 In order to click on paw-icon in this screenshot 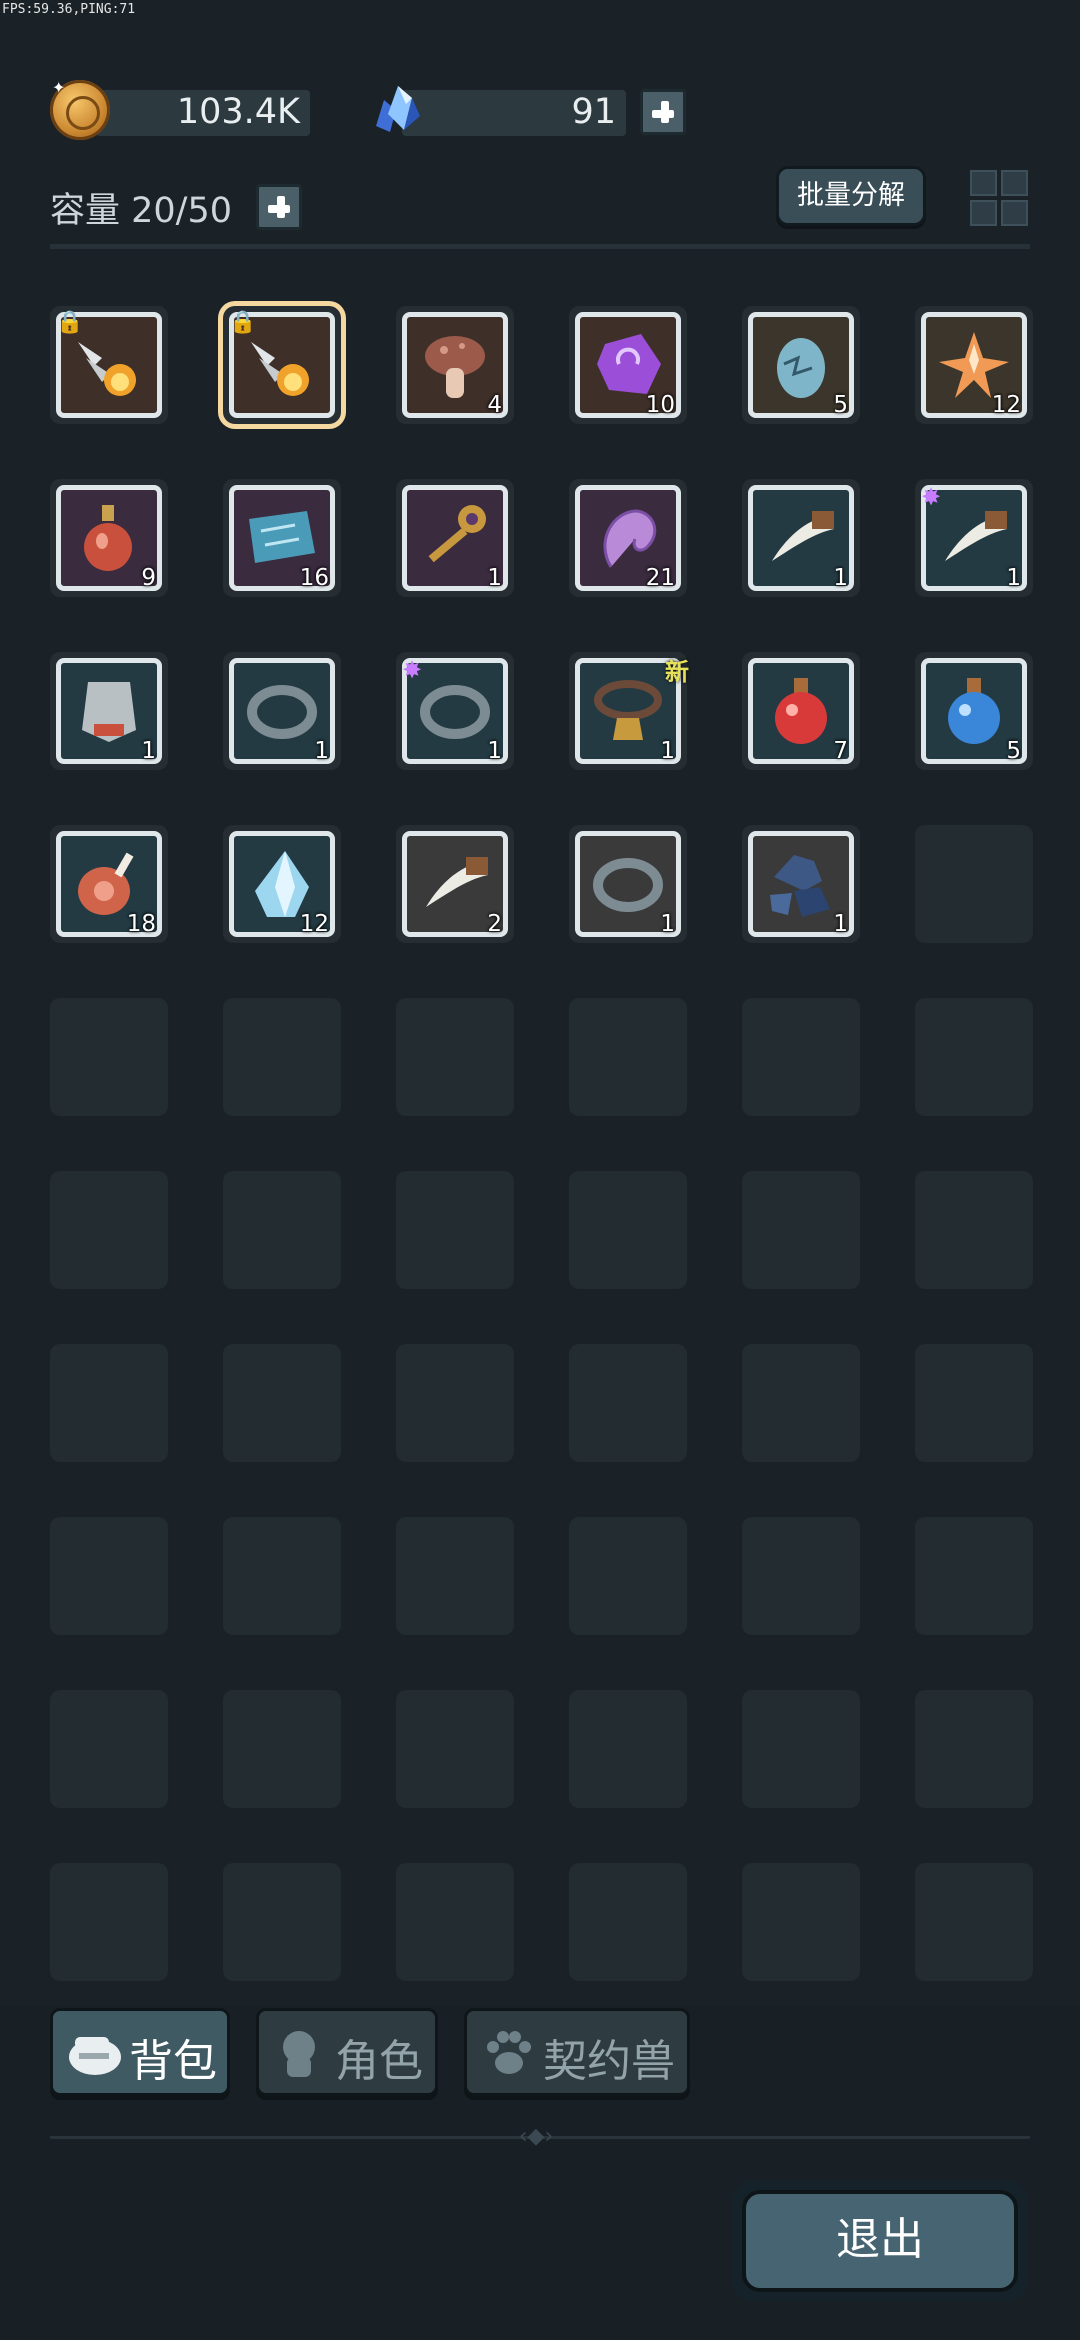, I will do `click(509, 2052)`.